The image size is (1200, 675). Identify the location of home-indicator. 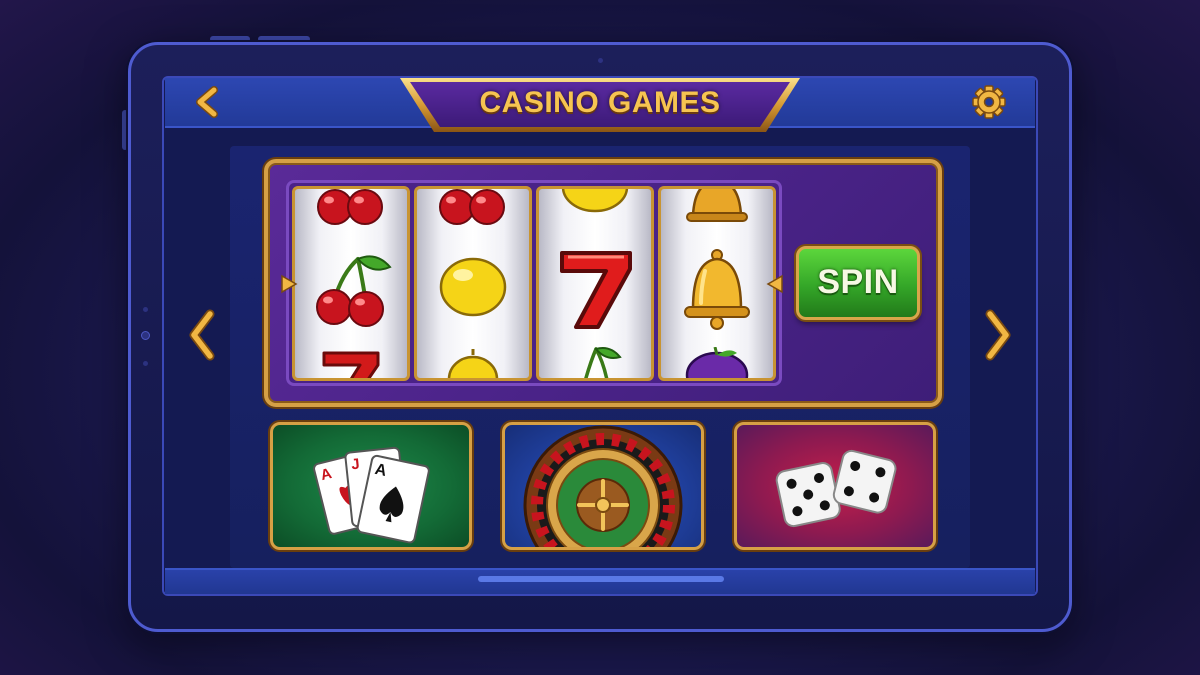
(601, 579).